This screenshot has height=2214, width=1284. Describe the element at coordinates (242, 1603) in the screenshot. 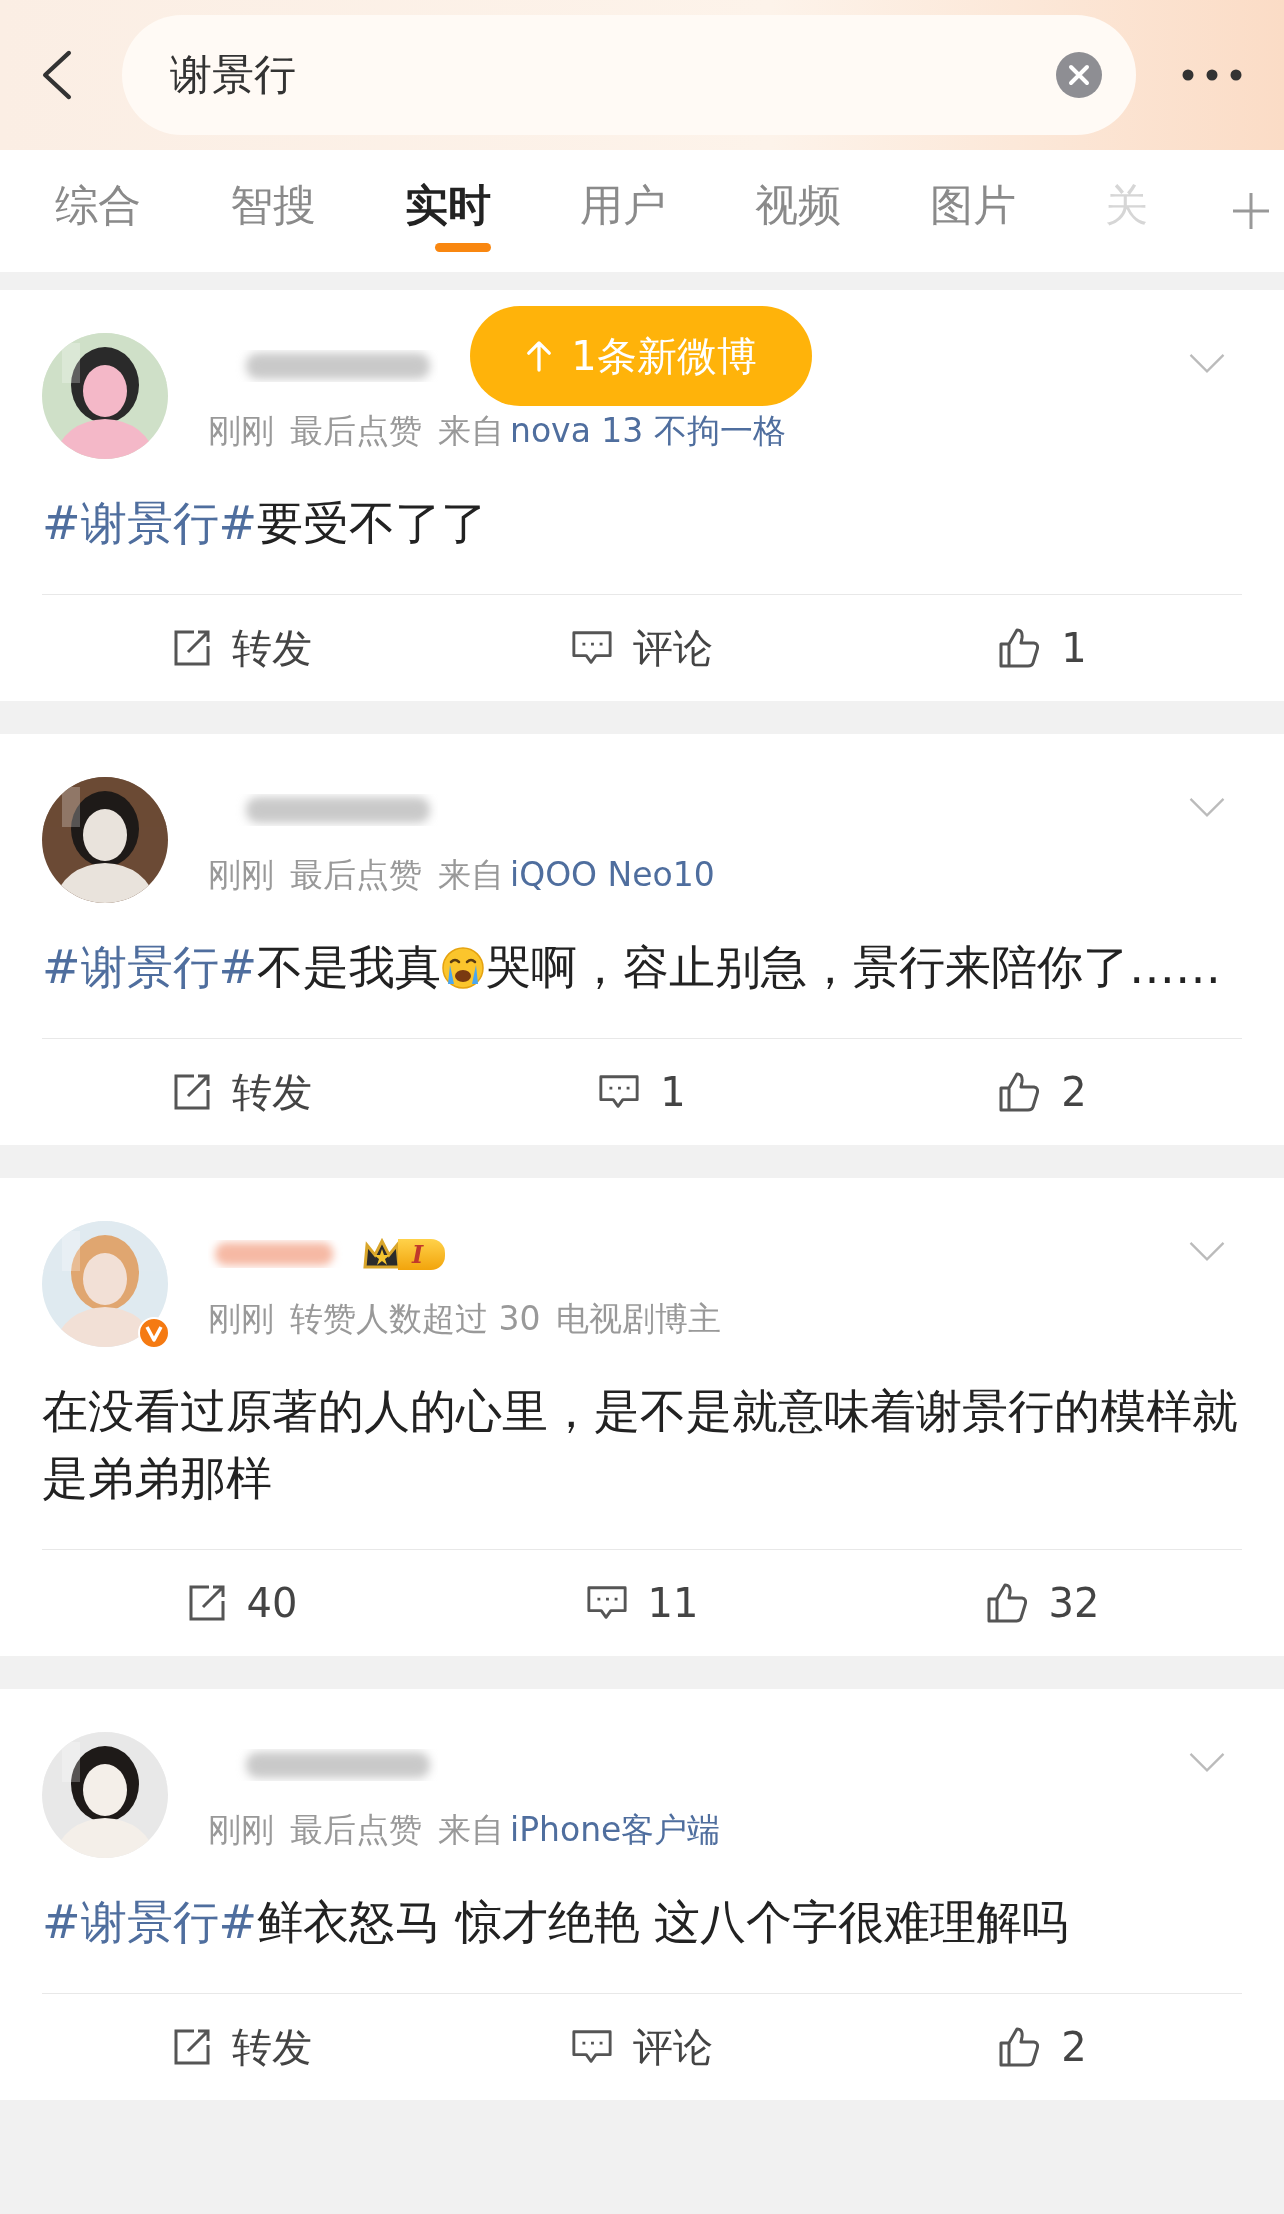

I see `repost-button: 40` at that location.